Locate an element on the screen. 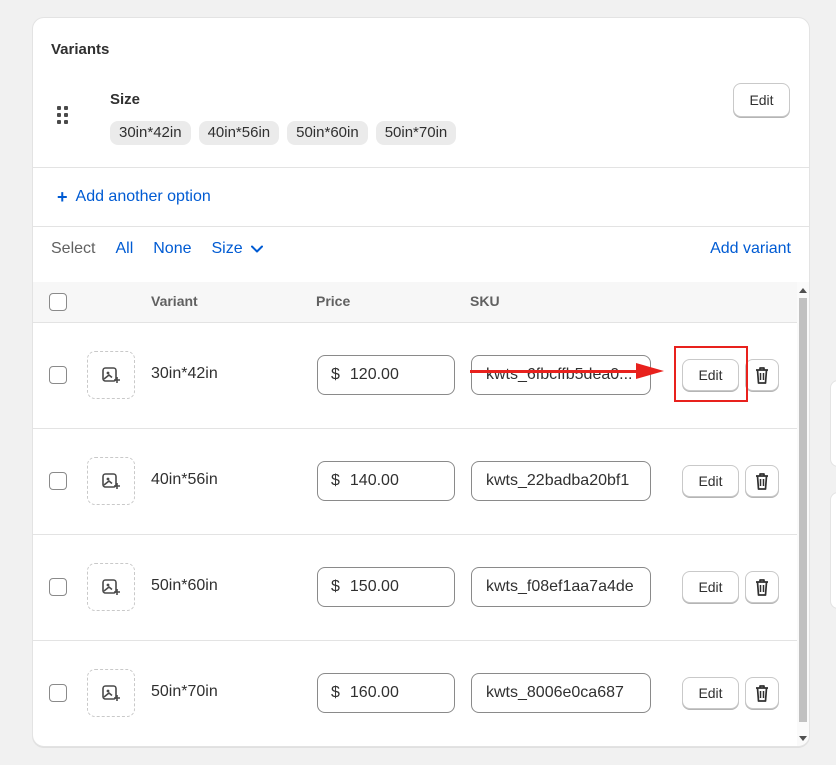 Image resolution: width=836 pixels, height=765 pixels. select-all-link: All is located at coordinates (124, 249).